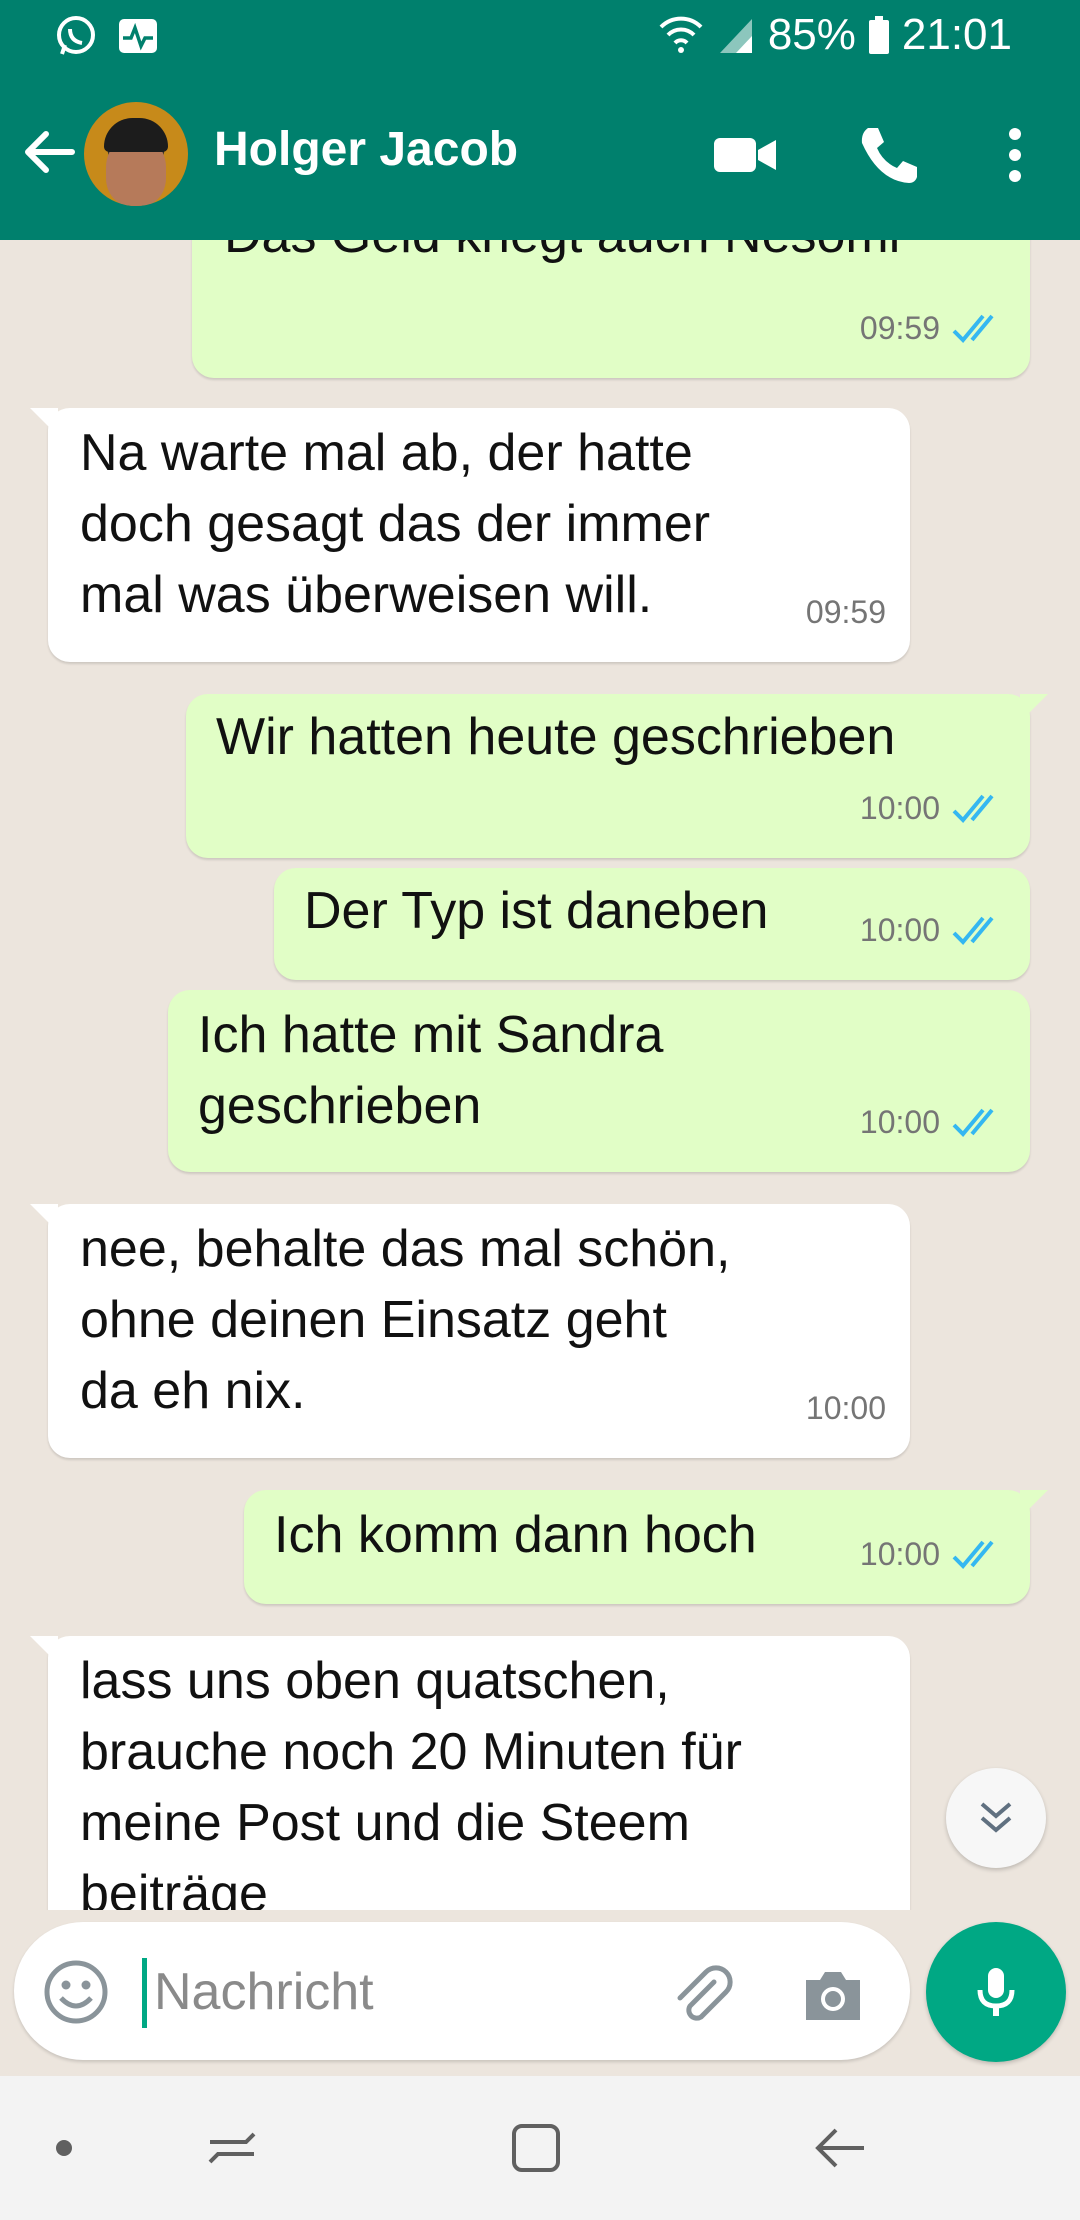 This screenshot has width=1080, height=2220. Describe the element at coordinates (536, 911) in the screenshot. I see `message-text: Der Typ ist daneben` at that location.